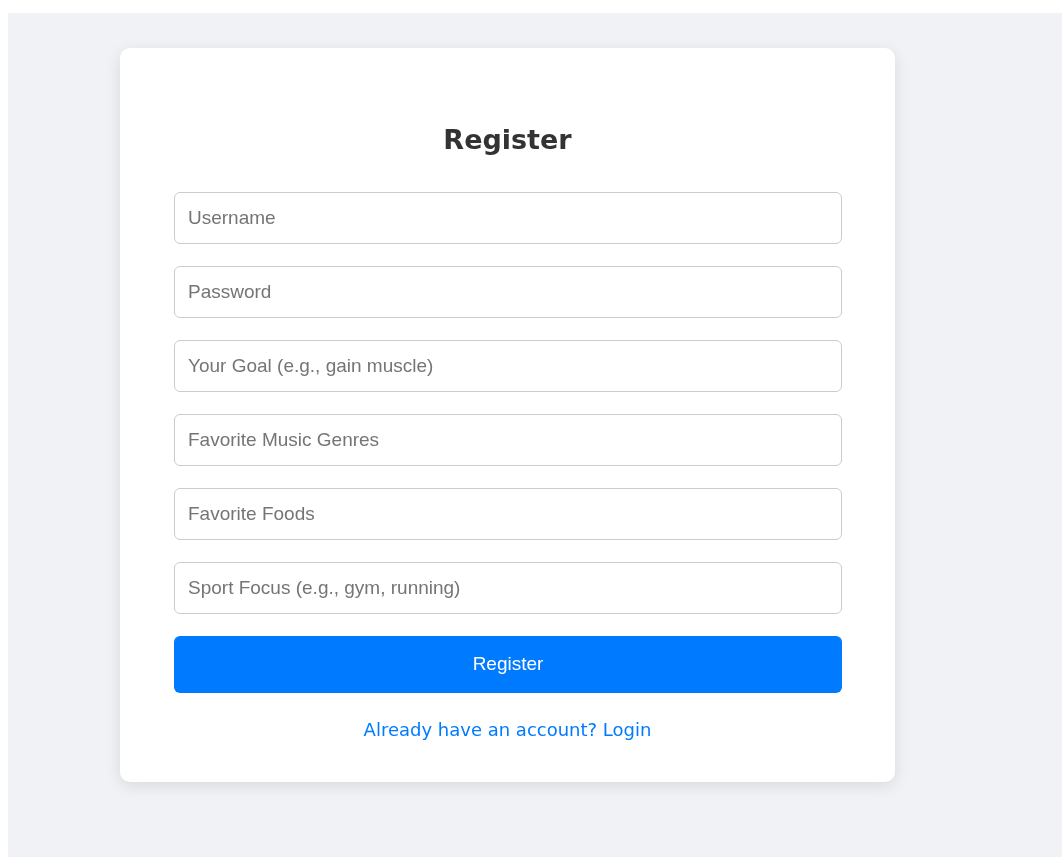 This screenshot has width=1062, height=857. I want to click on text-field: Username, so click(508, 218).